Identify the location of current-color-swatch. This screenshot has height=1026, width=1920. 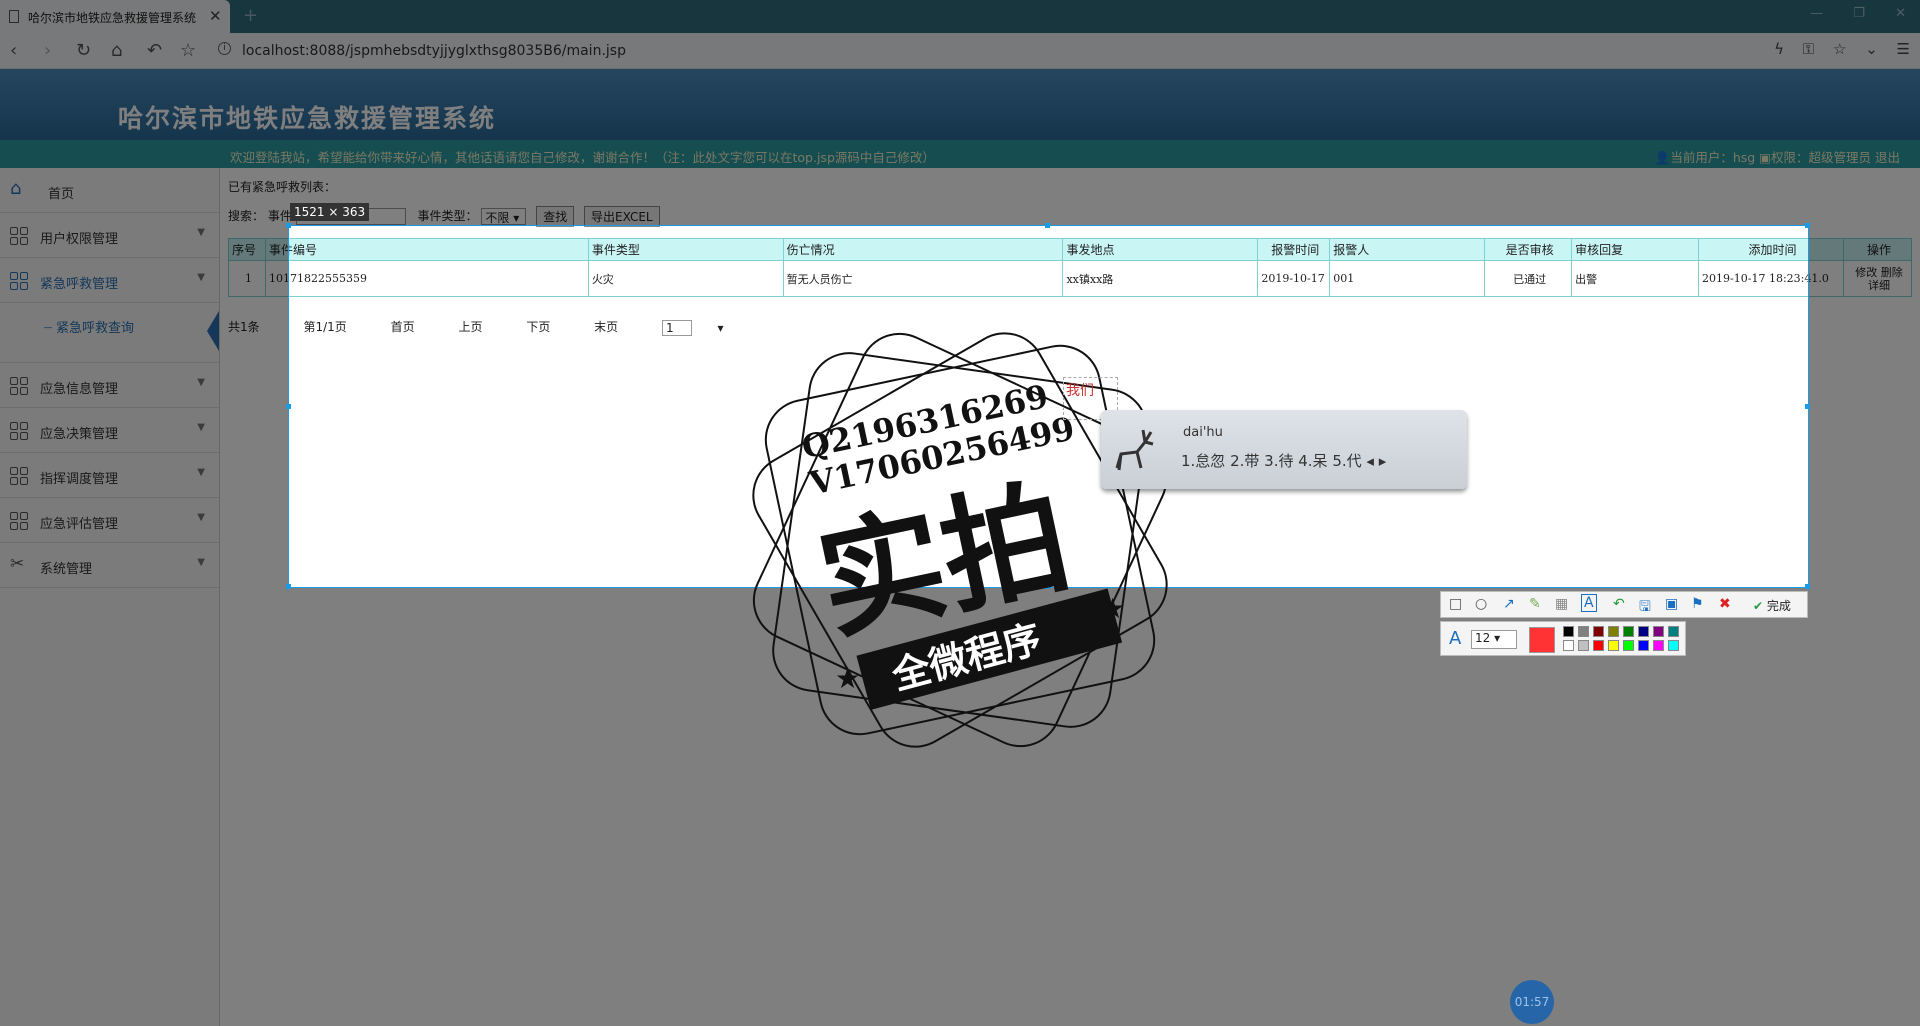
(1542, 640).